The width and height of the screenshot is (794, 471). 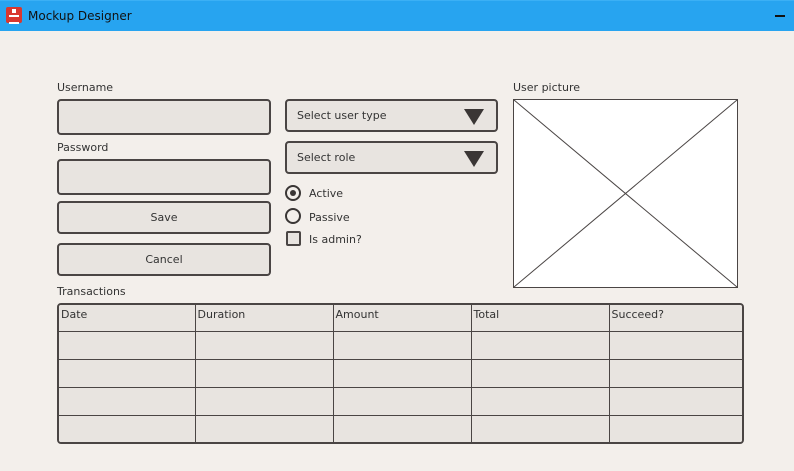 I want to click on role-select: Select role, so click(x=391, y=157).